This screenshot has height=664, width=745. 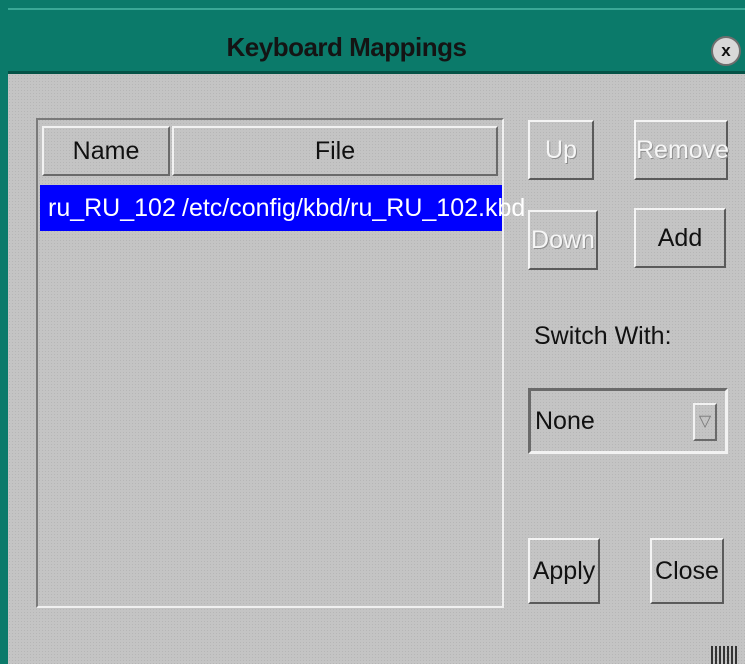 What do you see at coordinates (565, 421) in the screenshot?
I see `switch-with-value: None` at bounding box center [565, 421].